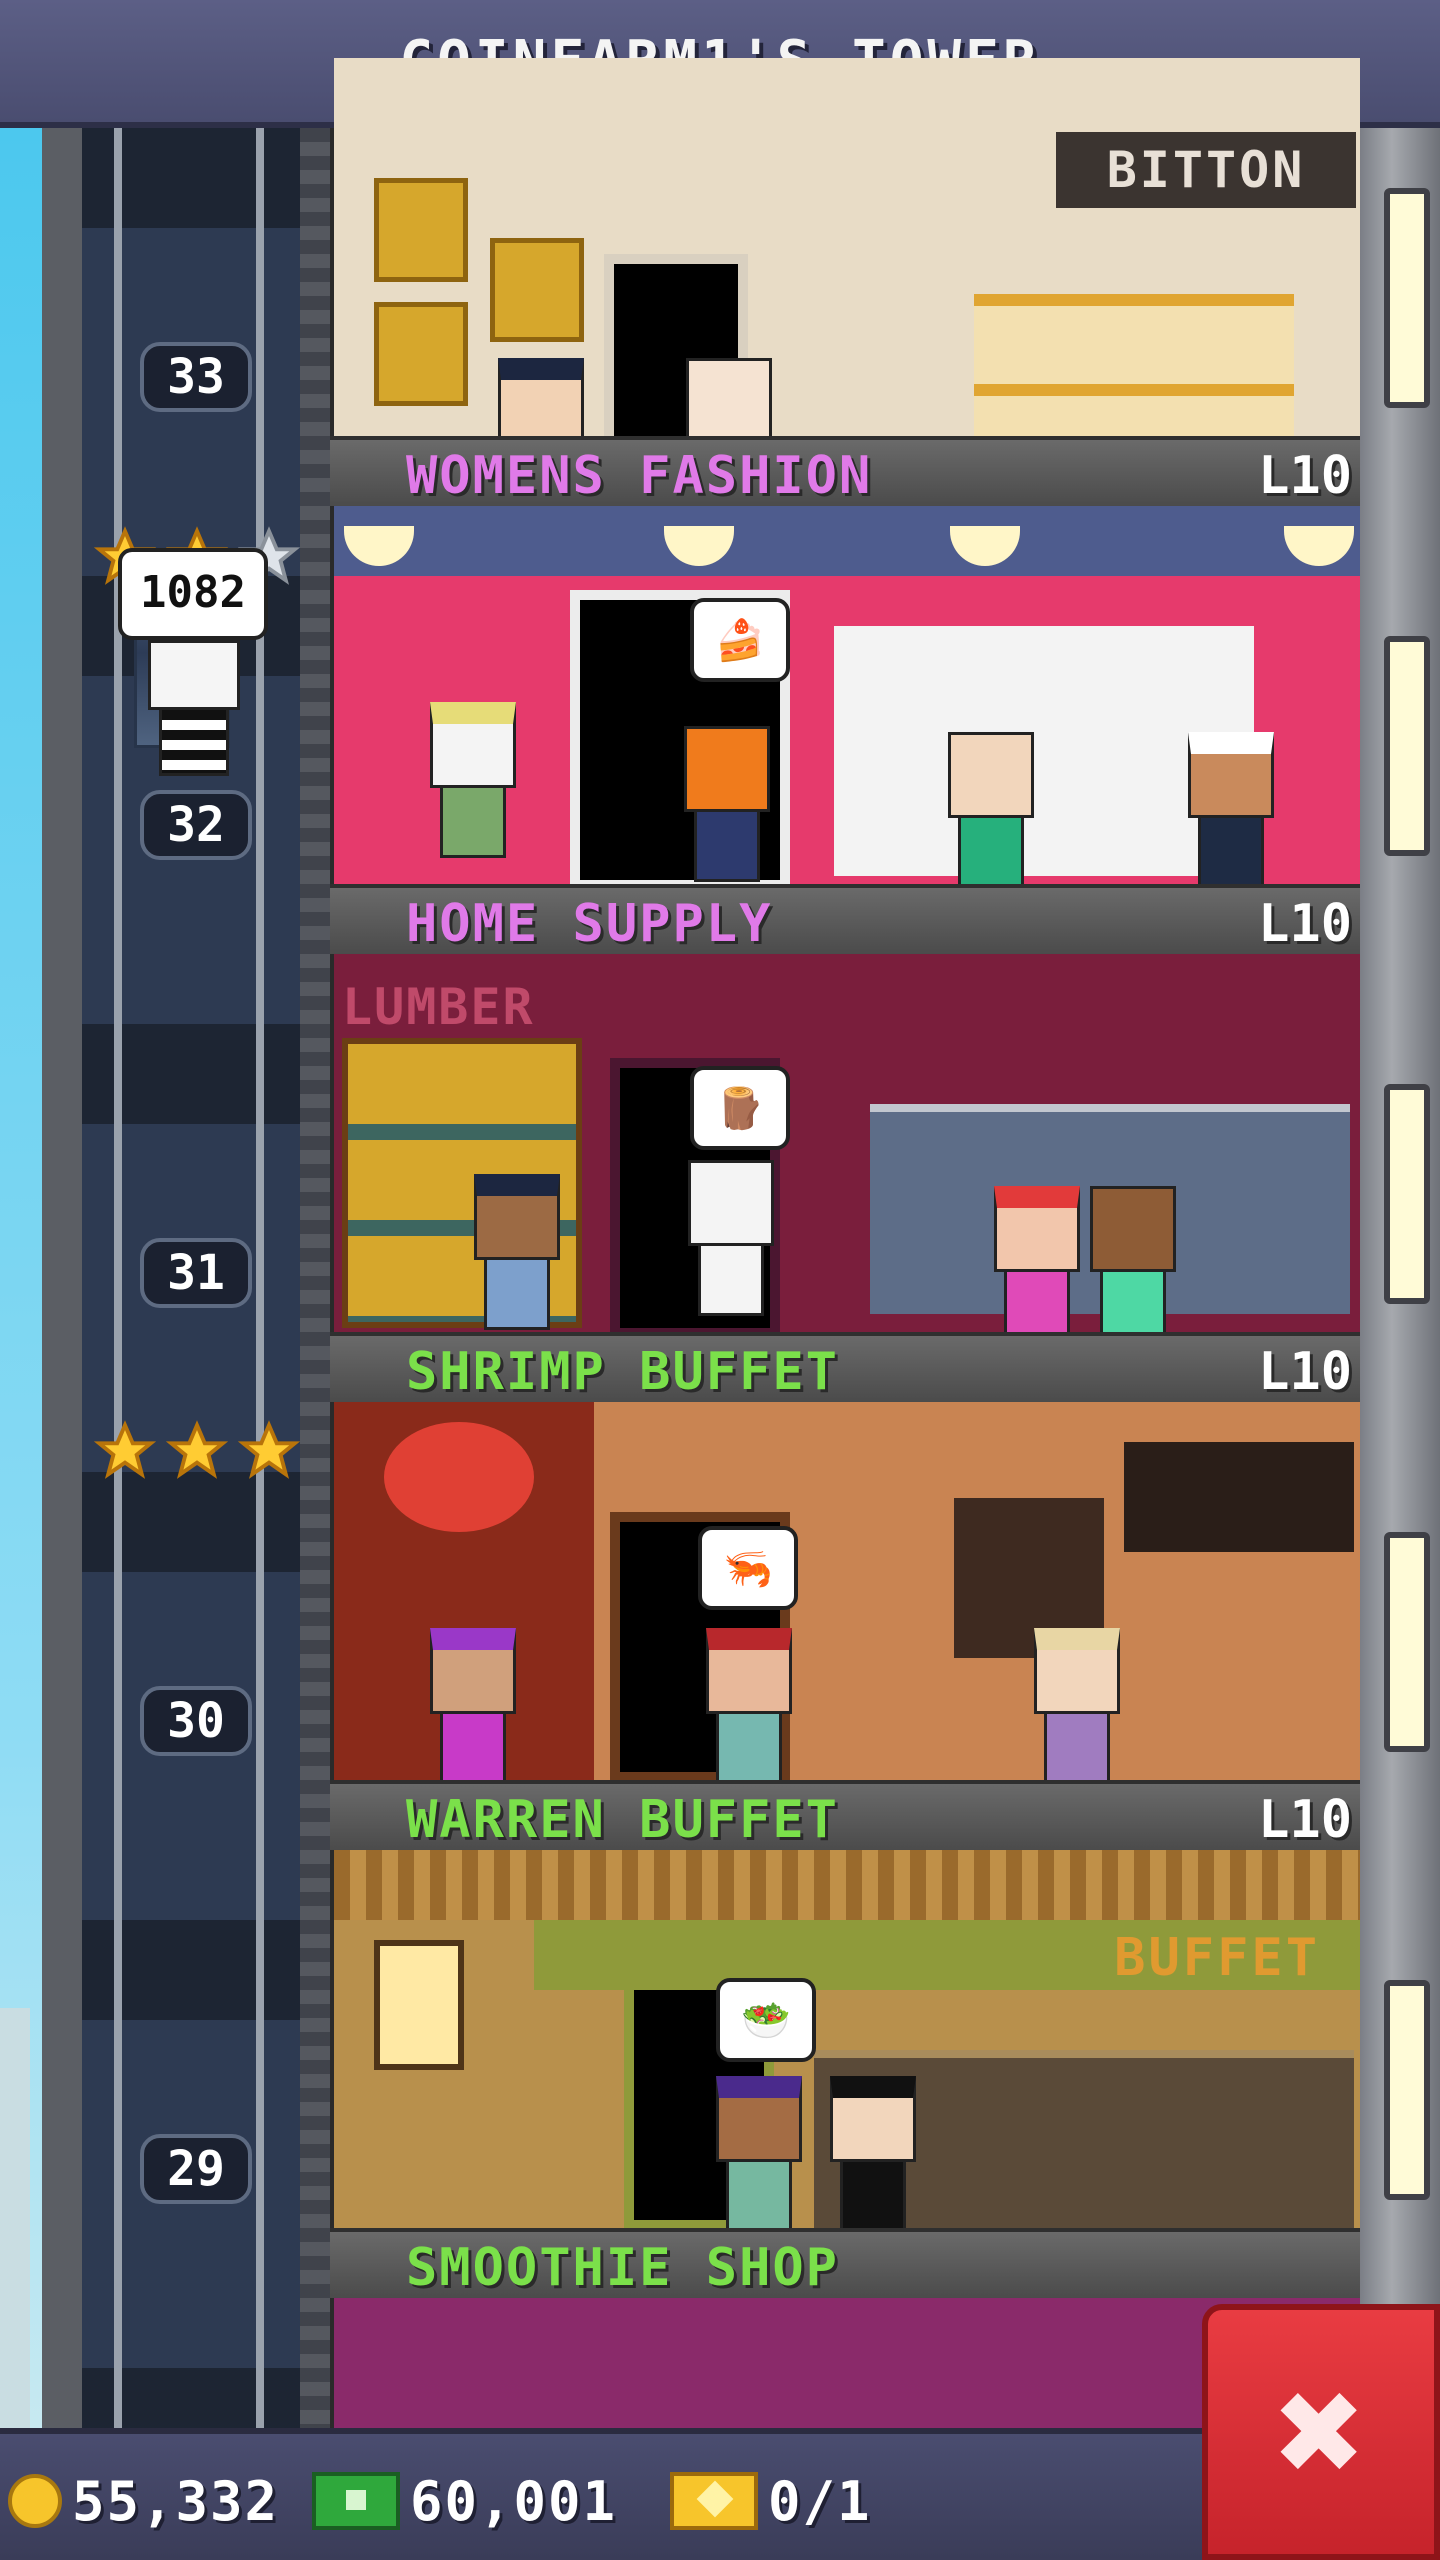 This screenshot has height=2560, width=1440. I want to click on floor-sign: HOME SUPPLY L10, so click(845, 919).